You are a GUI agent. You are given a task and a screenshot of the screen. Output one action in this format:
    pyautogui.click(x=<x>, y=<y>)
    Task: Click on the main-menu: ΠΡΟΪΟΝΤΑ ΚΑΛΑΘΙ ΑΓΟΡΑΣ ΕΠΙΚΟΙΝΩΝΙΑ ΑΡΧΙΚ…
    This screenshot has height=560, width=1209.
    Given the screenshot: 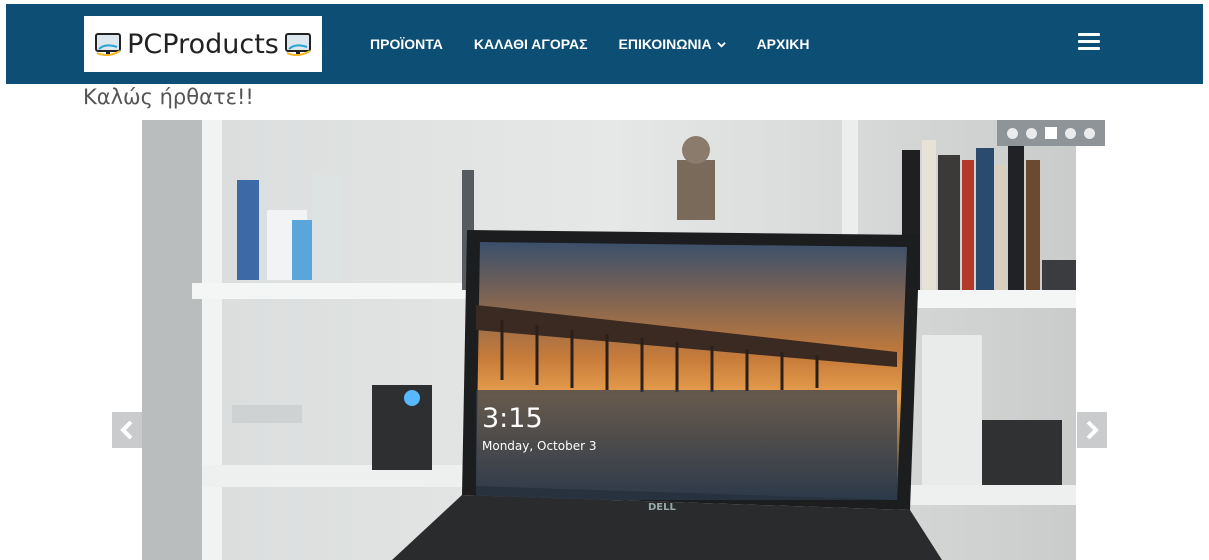 What is the action you would take?
    pyautogui.click(x=605, y=44)
    